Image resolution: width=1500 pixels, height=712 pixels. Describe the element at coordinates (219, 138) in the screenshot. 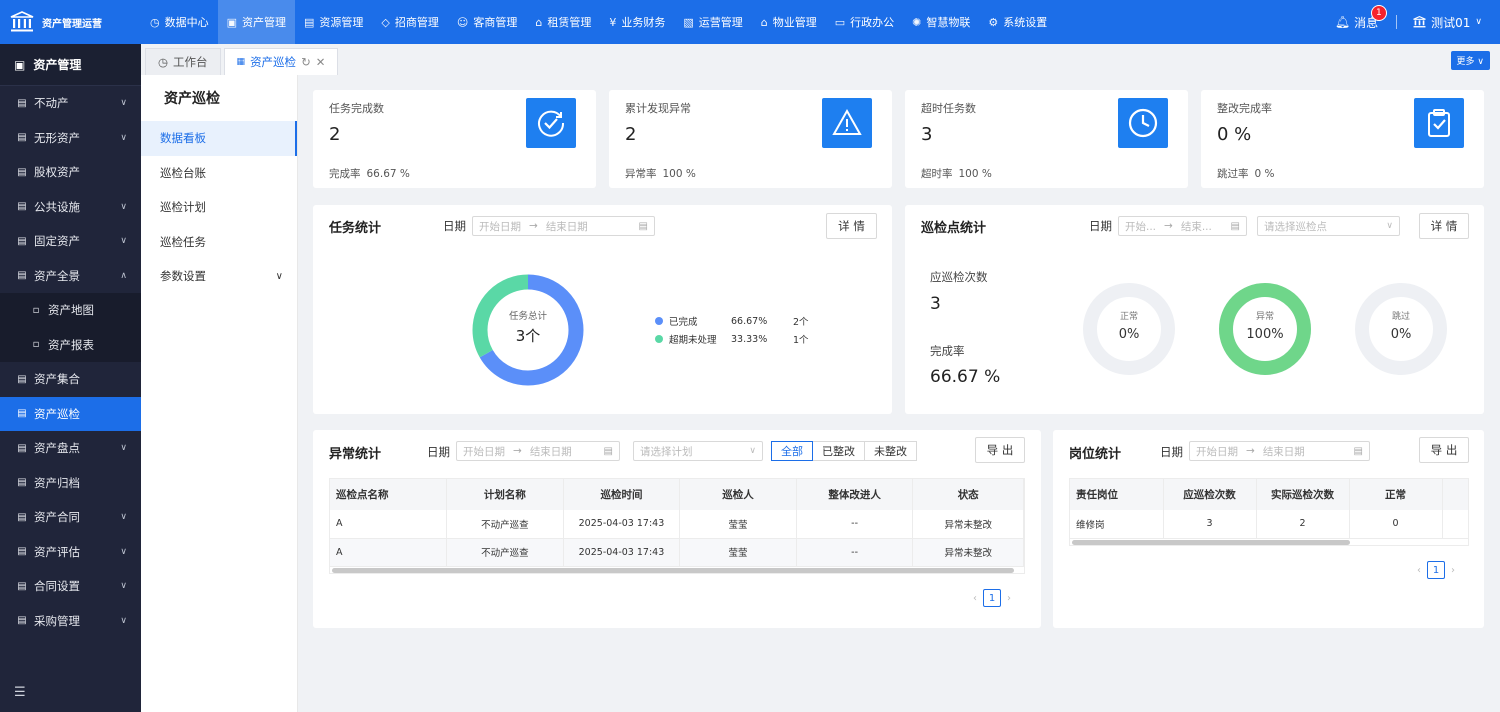

I see `subnav-item: 数据看板` at that location.